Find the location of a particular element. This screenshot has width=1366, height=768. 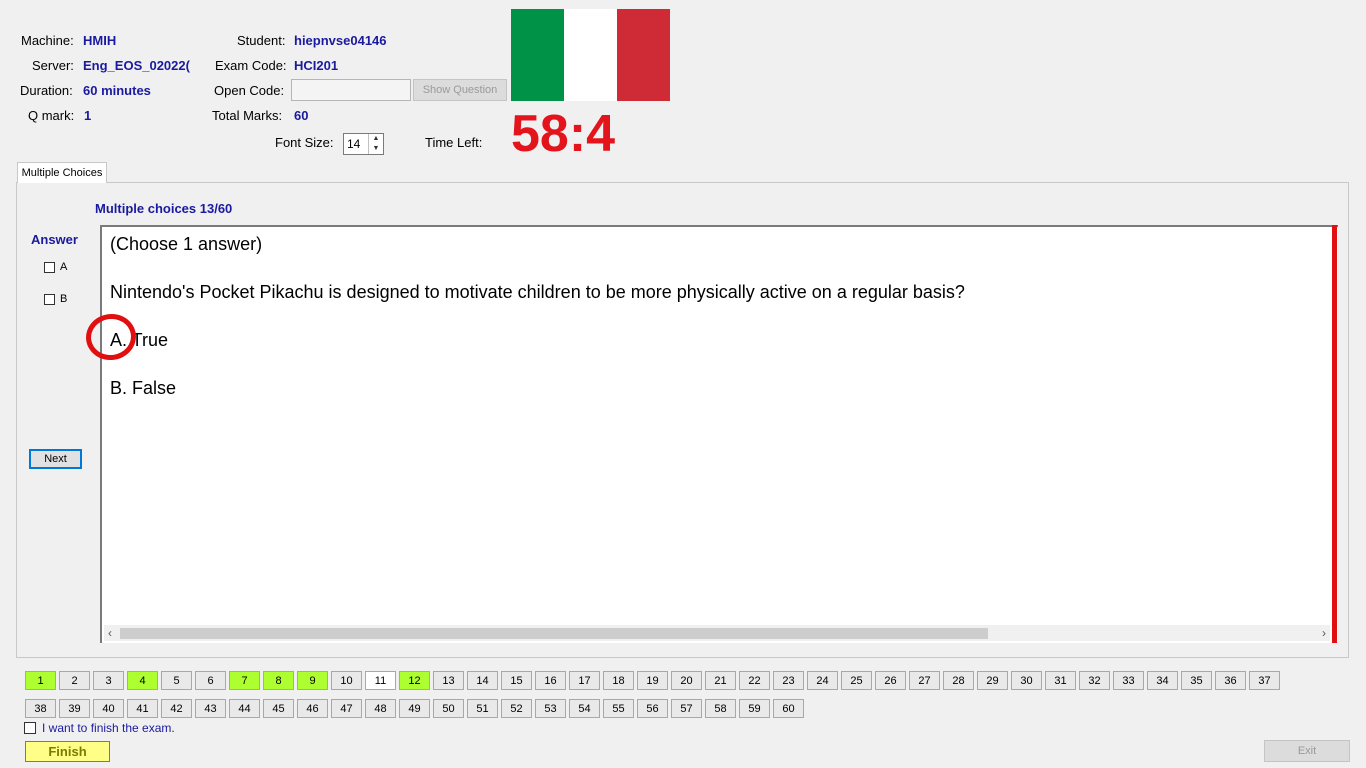

question-nav-button-57: 57 is located at coordinates (686, 708).